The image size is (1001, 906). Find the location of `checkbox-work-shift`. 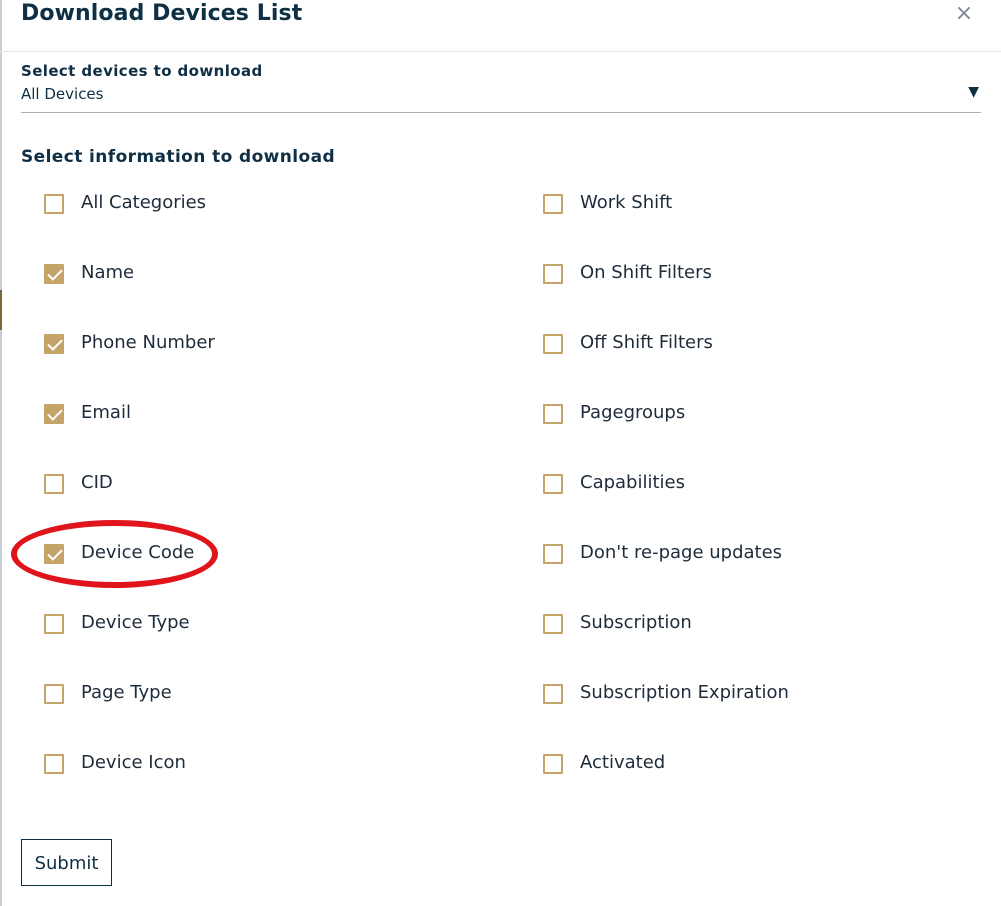

checkbox-work-shift is located at coordinates (553, 204).